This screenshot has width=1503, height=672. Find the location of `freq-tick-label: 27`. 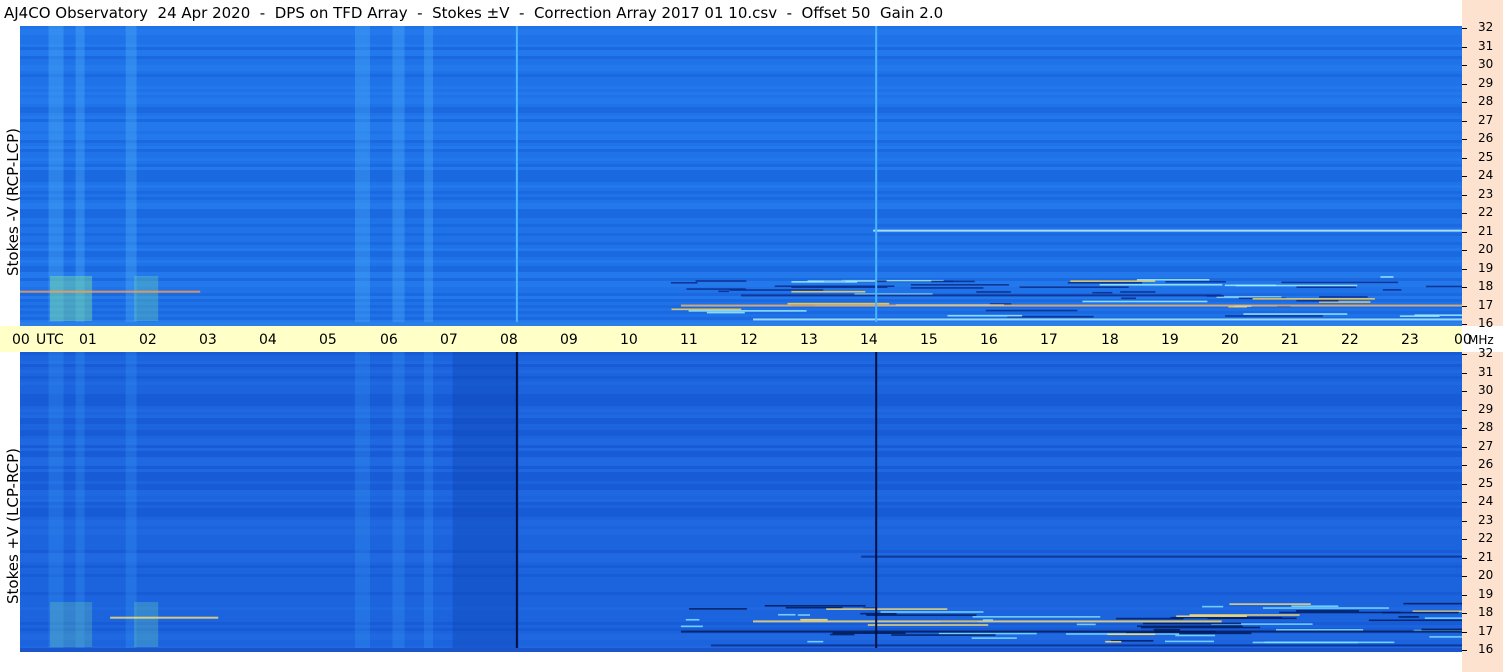

freq-tick-label: 27 is located at coordinates (1486, 120).